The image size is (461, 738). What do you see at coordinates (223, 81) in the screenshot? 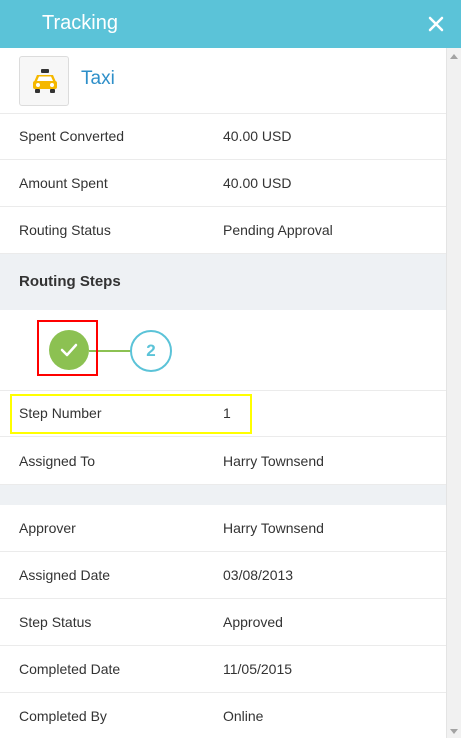
I see `expense-type-row: Taxi` at bounding box center [223, 81].